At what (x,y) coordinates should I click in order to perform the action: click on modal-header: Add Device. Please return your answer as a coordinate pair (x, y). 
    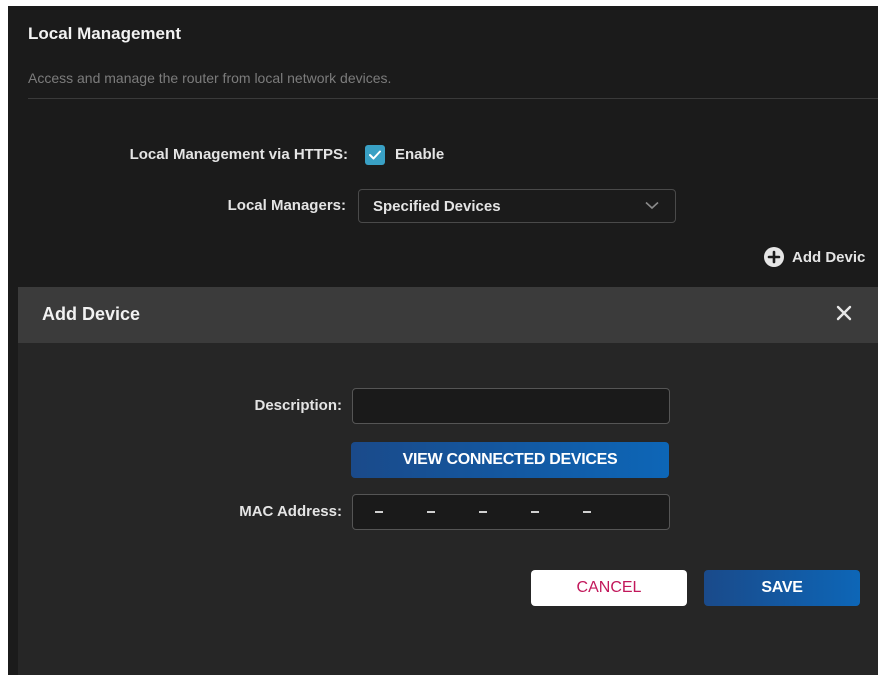
    Looking at the image, I should click on (448, 315).